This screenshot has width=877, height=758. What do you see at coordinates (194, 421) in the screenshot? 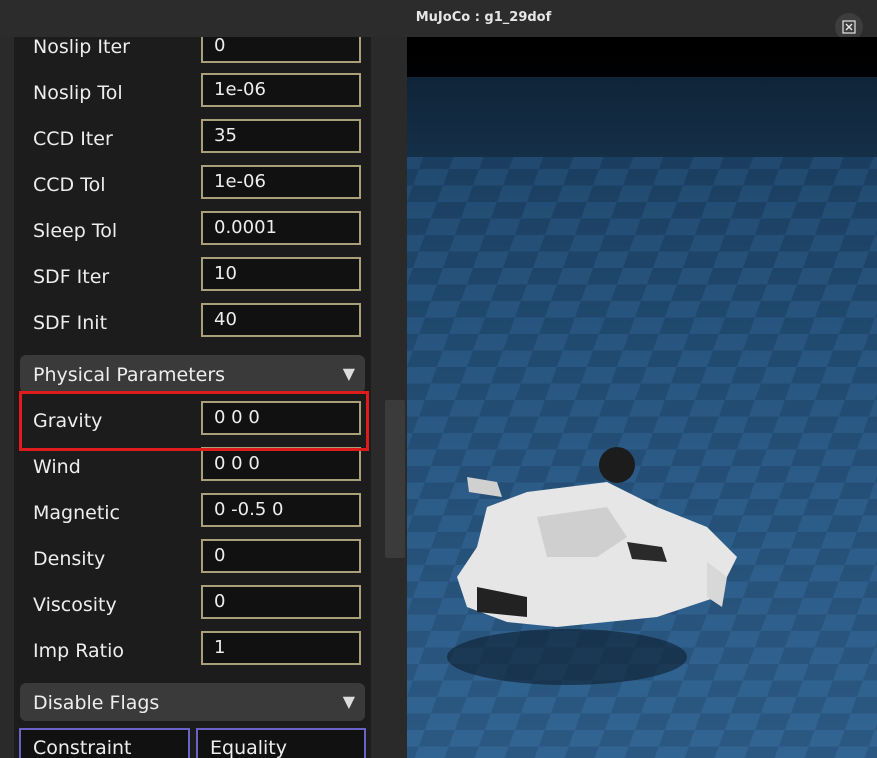
I see `gravity-highlight-box` at bounding box center [194, 421].